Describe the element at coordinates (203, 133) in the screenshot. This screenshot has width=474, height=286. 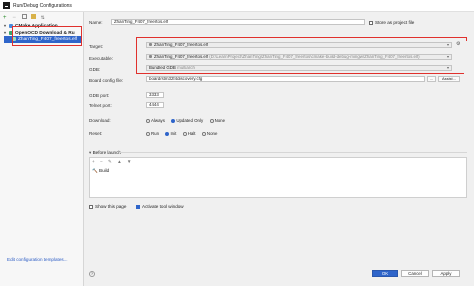
I see `radio-reset-none` at that location.